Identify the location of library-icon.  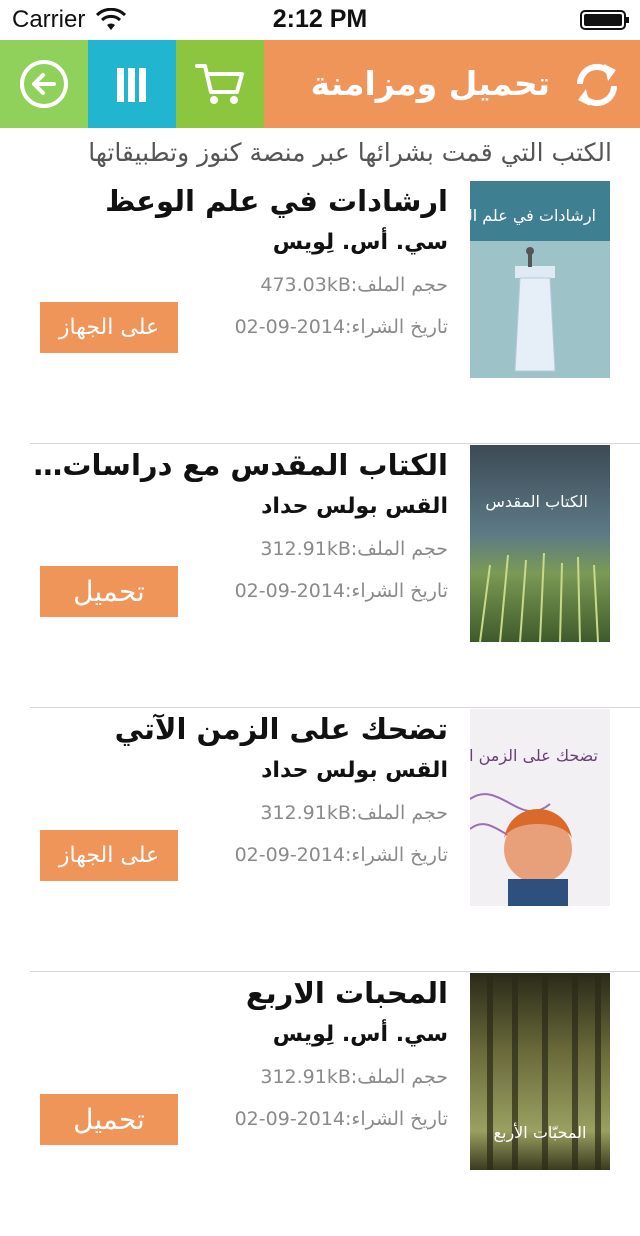
(131, 85).